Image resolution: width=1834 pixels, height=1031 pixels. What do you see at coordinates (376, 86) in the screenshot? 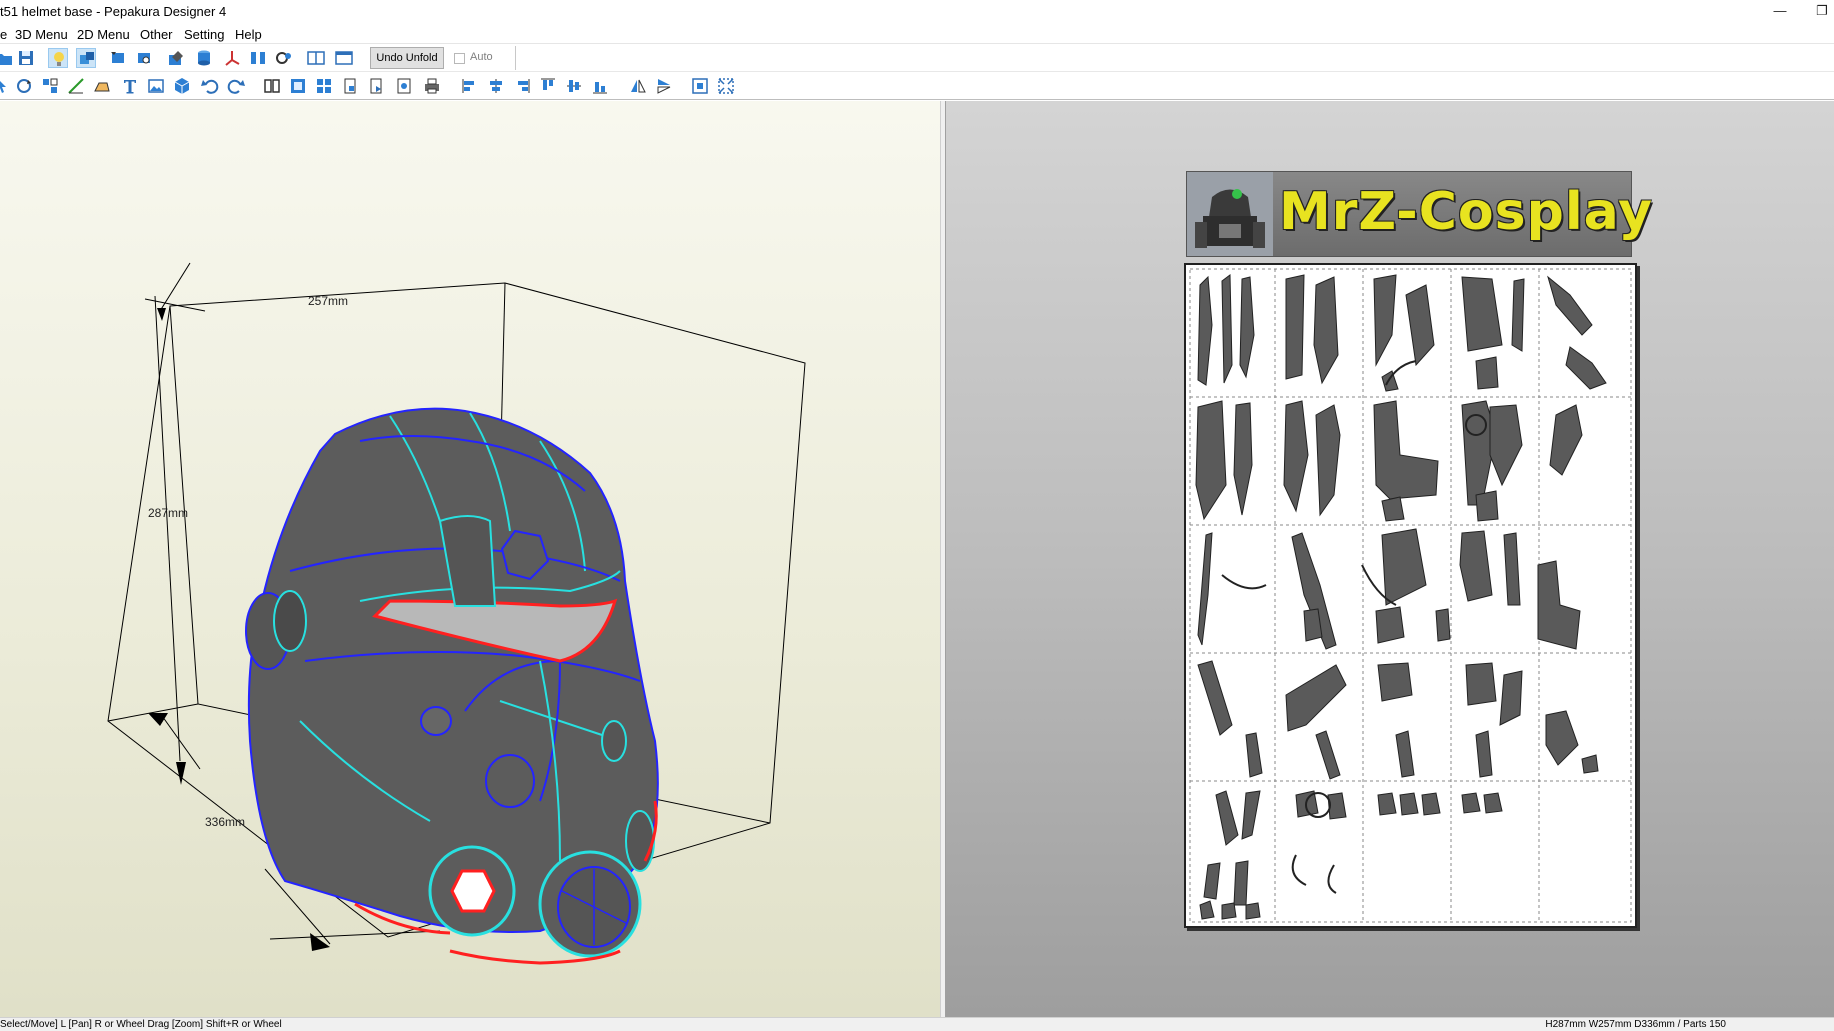
I see `page-export-icon` at bounding box center [376, 86].